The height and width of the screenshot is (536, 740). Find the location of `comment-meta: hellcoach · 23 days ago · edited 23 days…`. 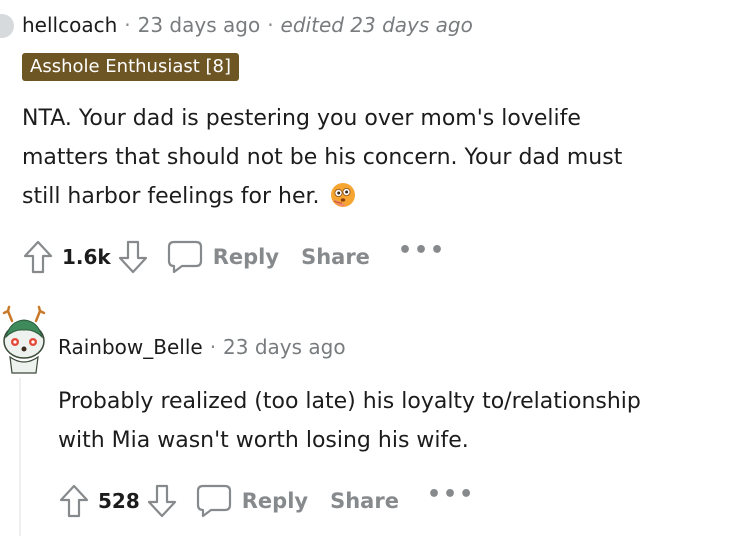

comment-meta: hellcoach · 23 days ago · edited 23 days… is located at coordinates (247, 25).